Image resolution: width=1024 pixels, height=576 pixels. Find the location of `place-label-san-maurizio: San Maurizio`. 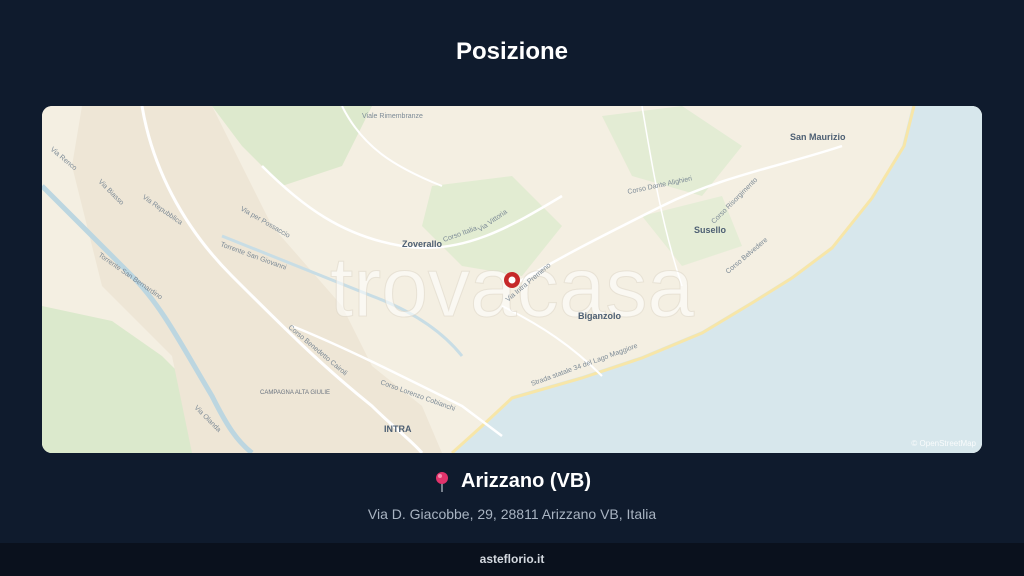

place-label-san-maurizio: San Maurizio is located at coordinates (818, 137).